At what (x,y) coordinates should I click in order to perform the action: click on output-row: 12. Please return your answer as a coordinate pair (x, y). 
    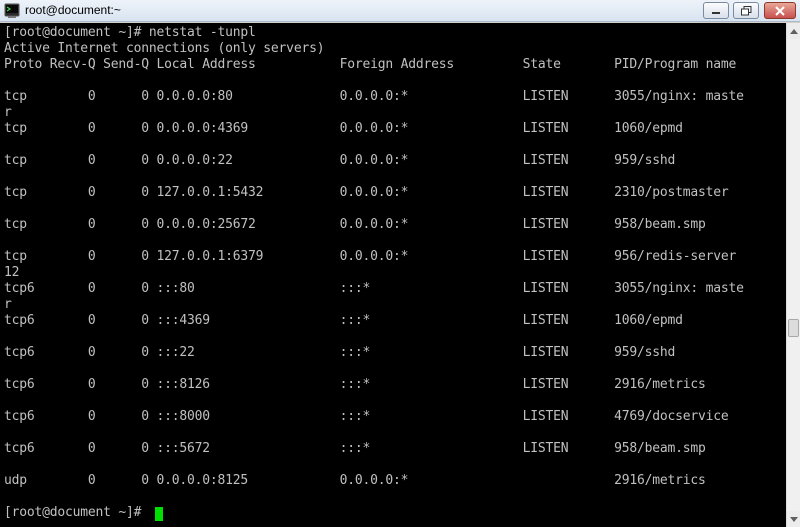
    Looking at the image, I should click on (12, 272).